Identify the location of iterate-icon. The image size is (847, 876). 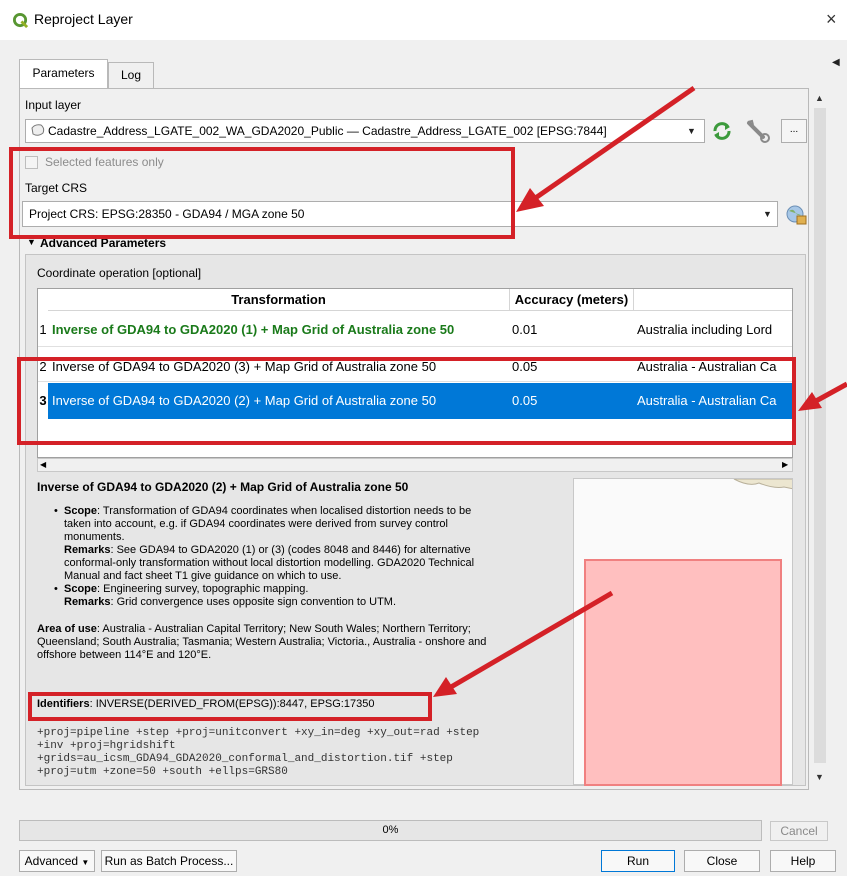
(722, 131).